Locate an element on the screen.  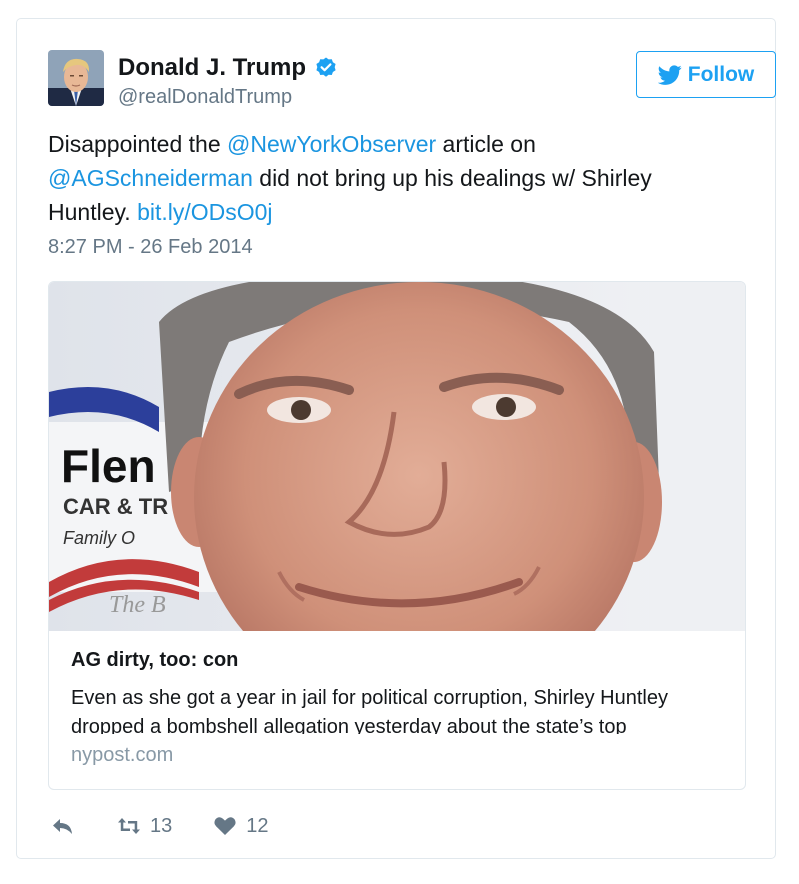
reply-icon is located at coordinates (62, 826).